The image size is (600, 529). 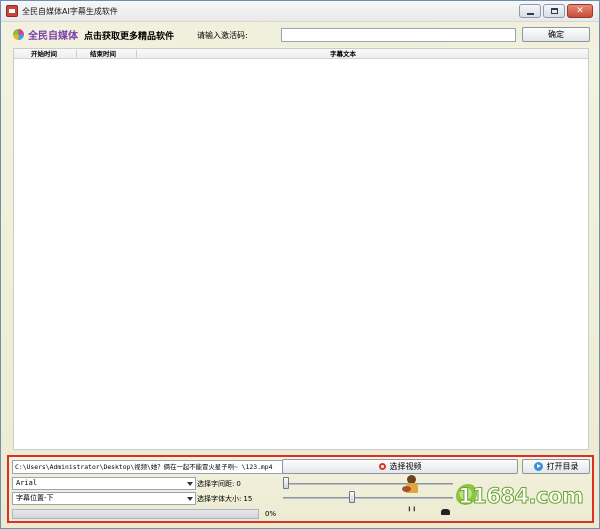 I want to click on column-header-subtitle-text: 字幕文本, so click(x=343, y=54).